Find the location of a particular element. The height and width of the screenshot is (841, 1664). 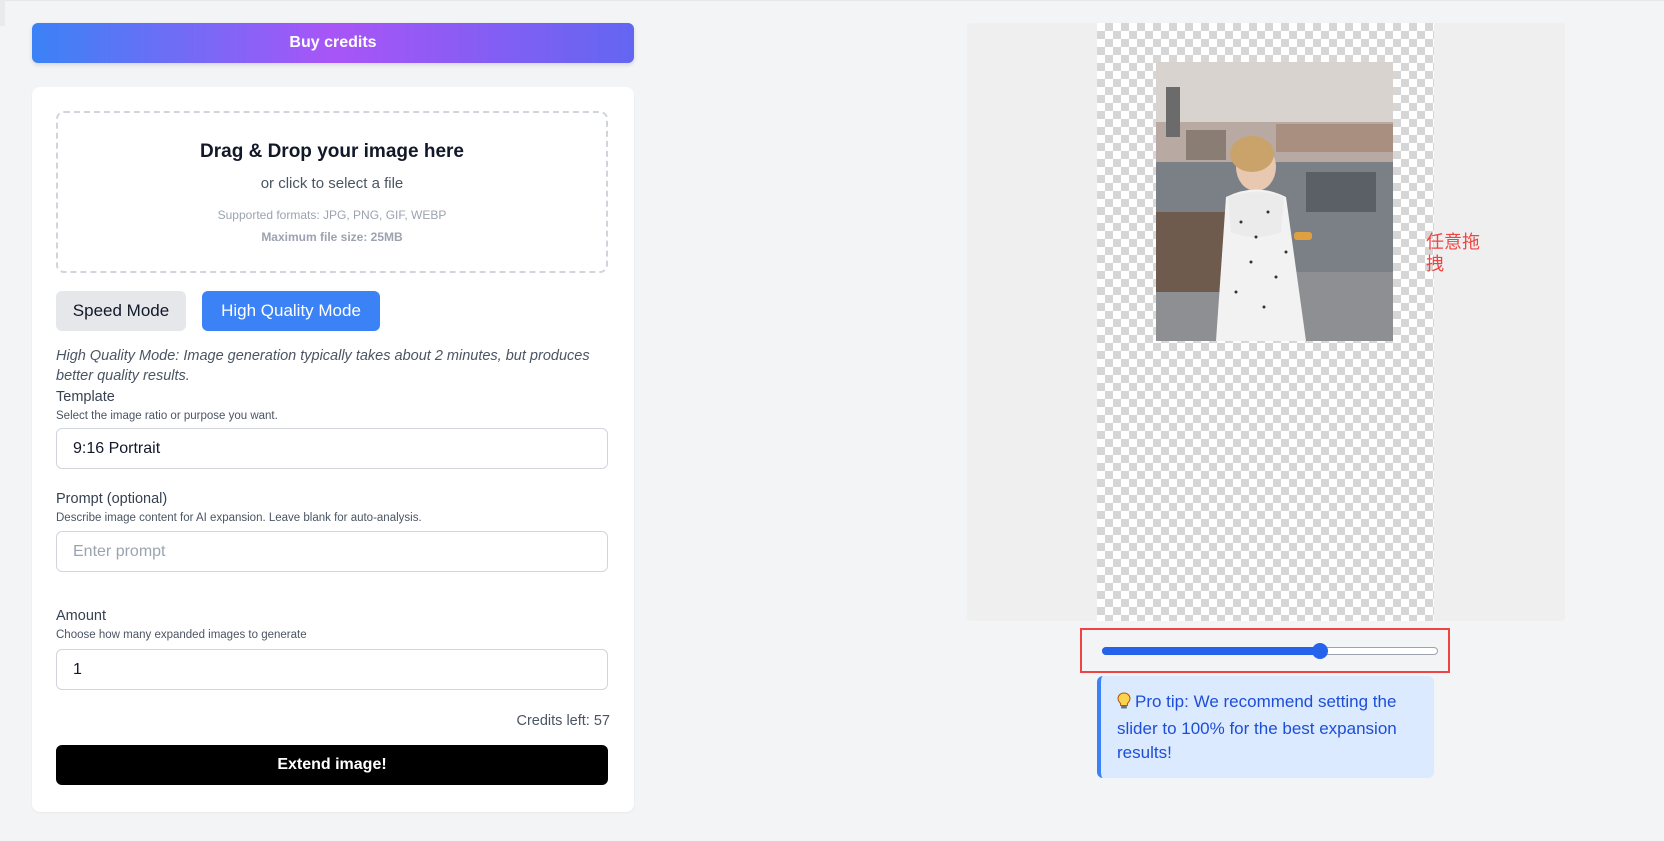

dropzone-title: Drag & Drop your image here is located at coordinates (332, 151).